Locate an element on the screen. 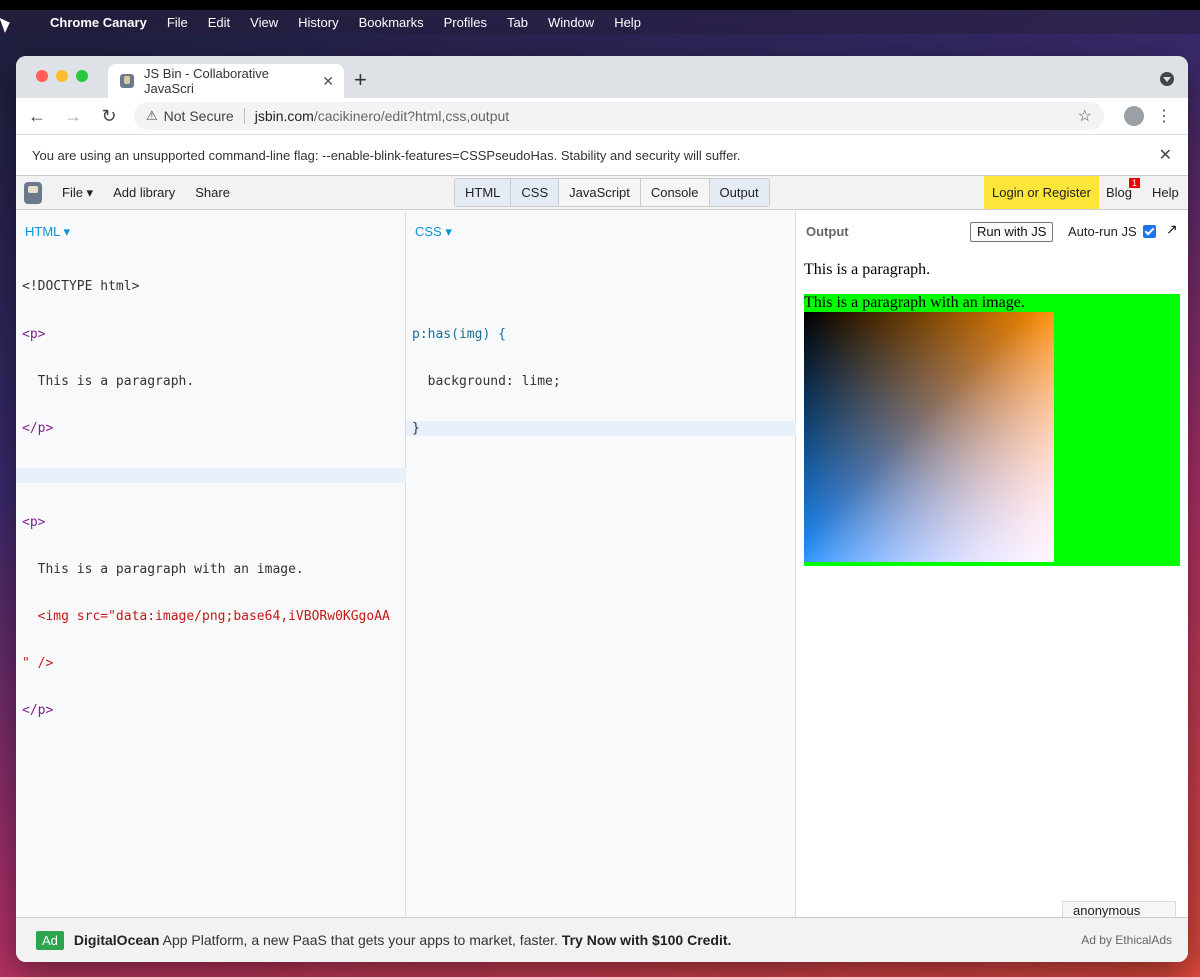  code-line: <!DOCTYPE html> is located at coordinates (81, 287).